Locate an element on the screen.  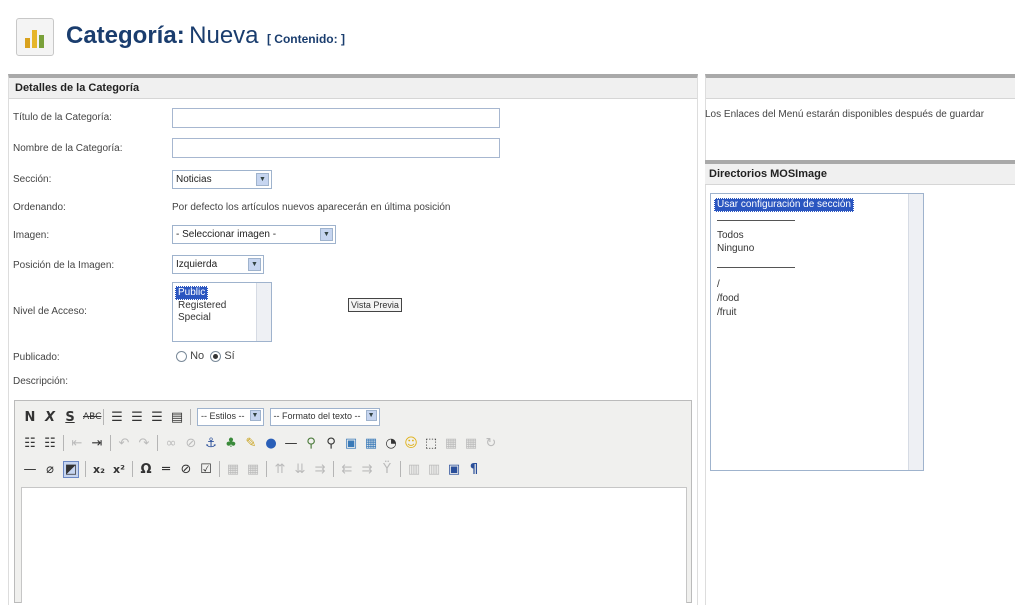
smiley-icon: ☺ is located at coordinates (411, 443).